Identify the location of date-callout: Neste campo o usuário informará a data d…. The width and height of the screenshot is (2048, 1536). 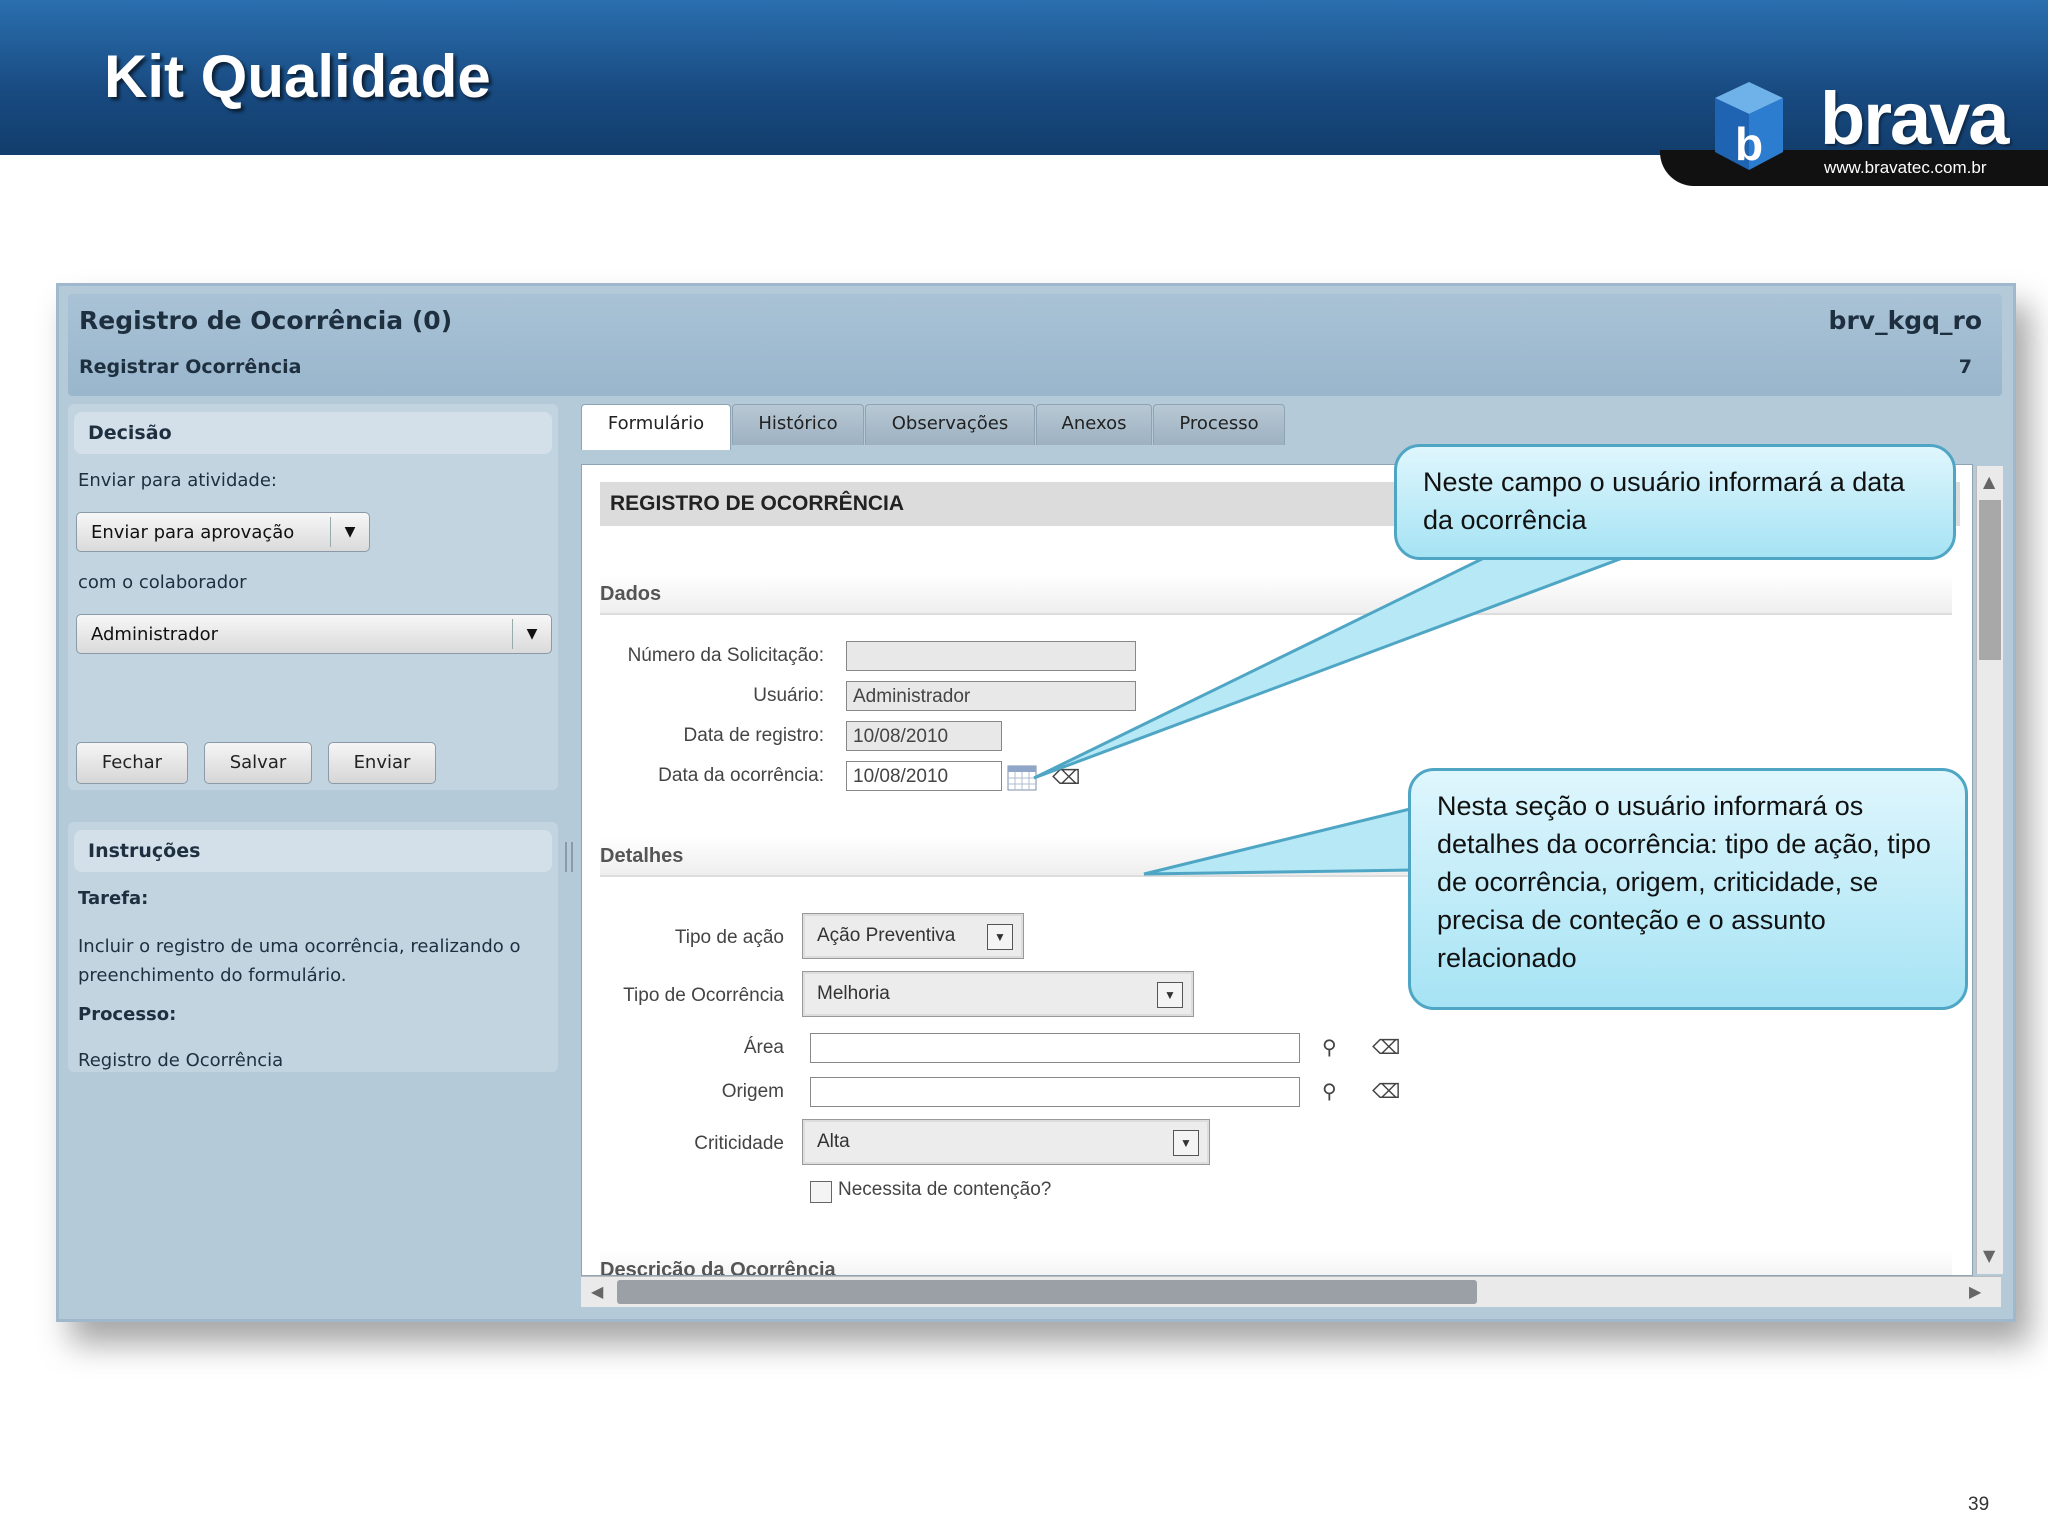
(1675, 502).